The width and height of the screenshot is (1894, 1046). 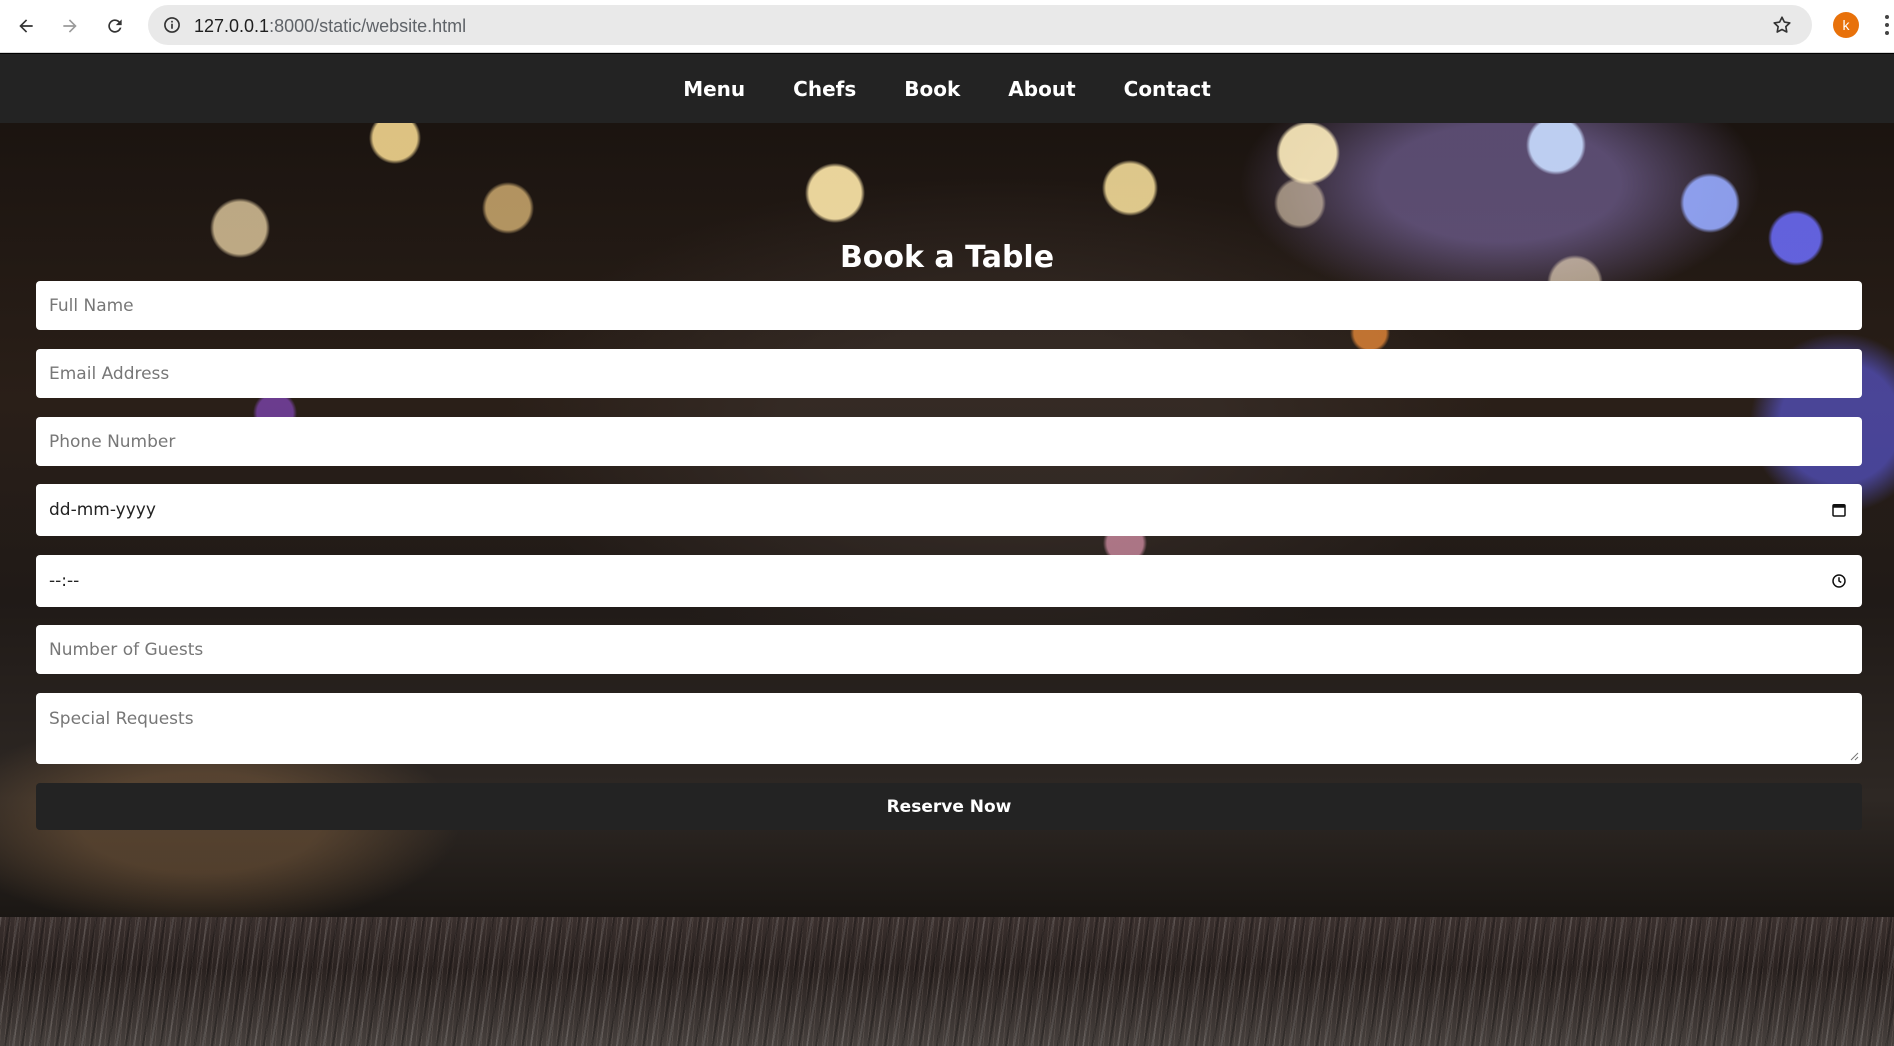 I want to click on back-arrow-icon, so click(x=26, y=26).